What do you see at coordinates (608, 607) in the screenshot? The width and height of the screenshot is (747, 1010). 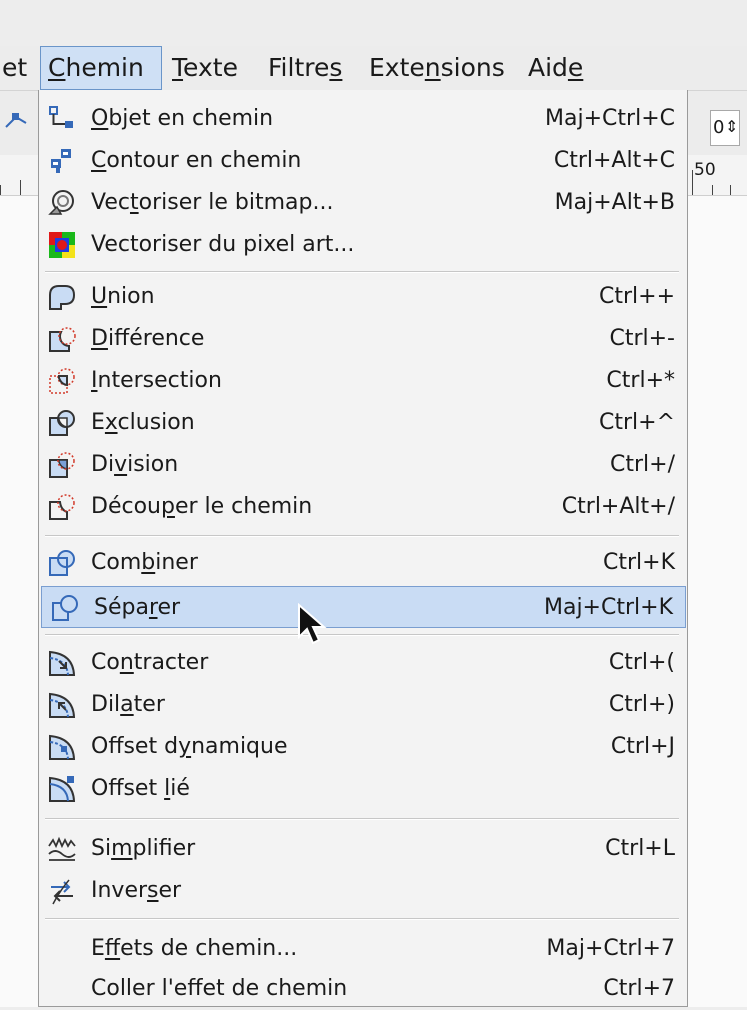 I see `shortcut: Maj+Ctrl+K` at bounding box center [608, 607].